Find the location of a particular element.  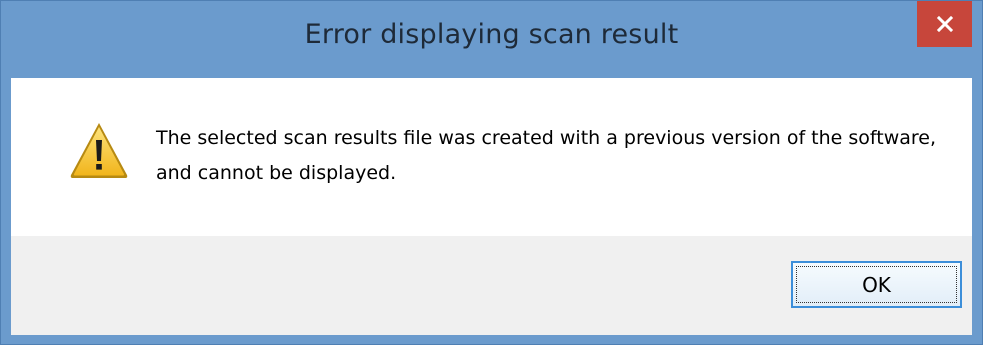

ok-button-label: OK is located at coordinates (876, 284).